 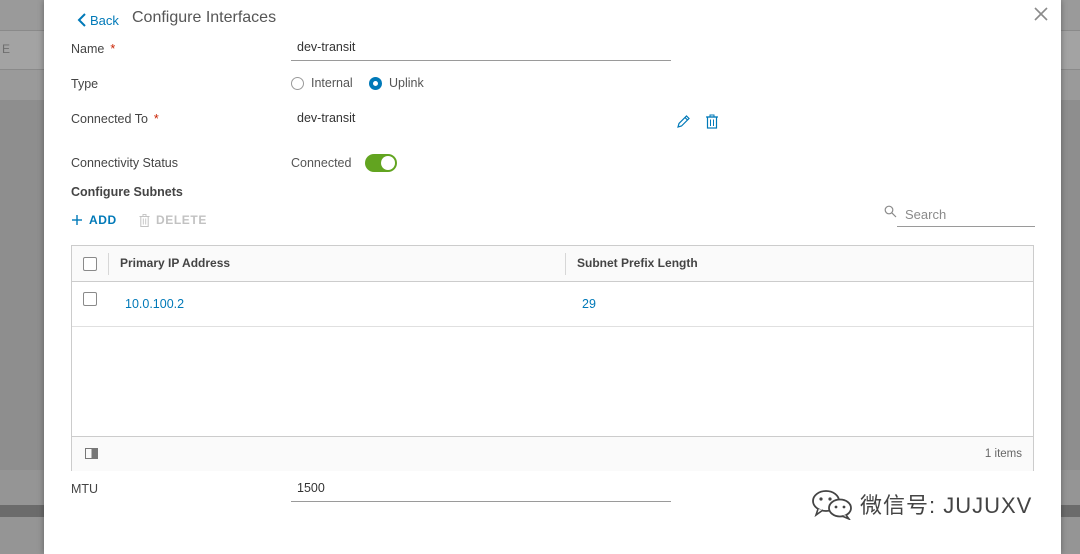 I want to click on select-all-checkbox, so click(x=90, y=264).